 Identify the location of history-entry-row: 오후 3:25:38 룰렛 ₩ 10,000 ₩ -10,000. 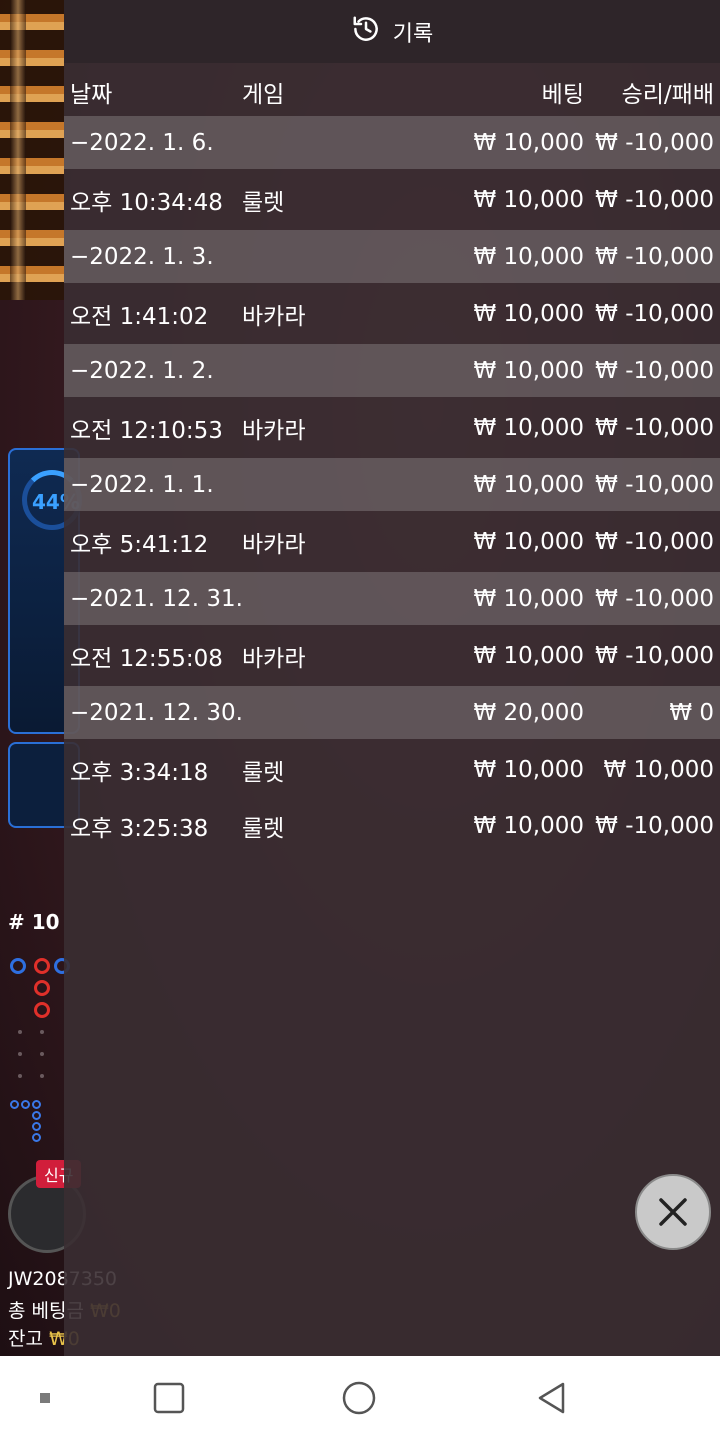
(392, 826).